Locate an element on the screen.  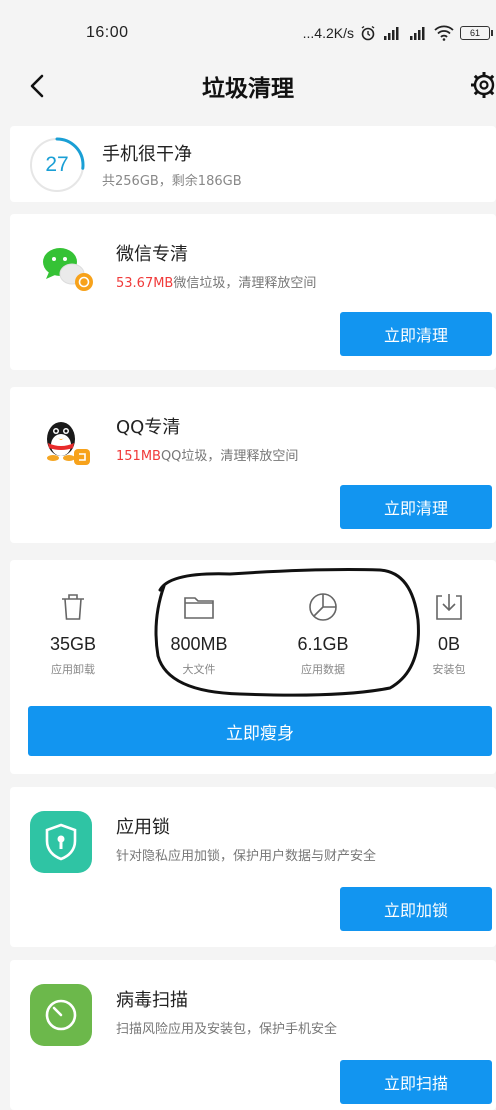
qq-desc: 151MBQQ垃圾，清理释放空间 is located at coordinates (207, 454).